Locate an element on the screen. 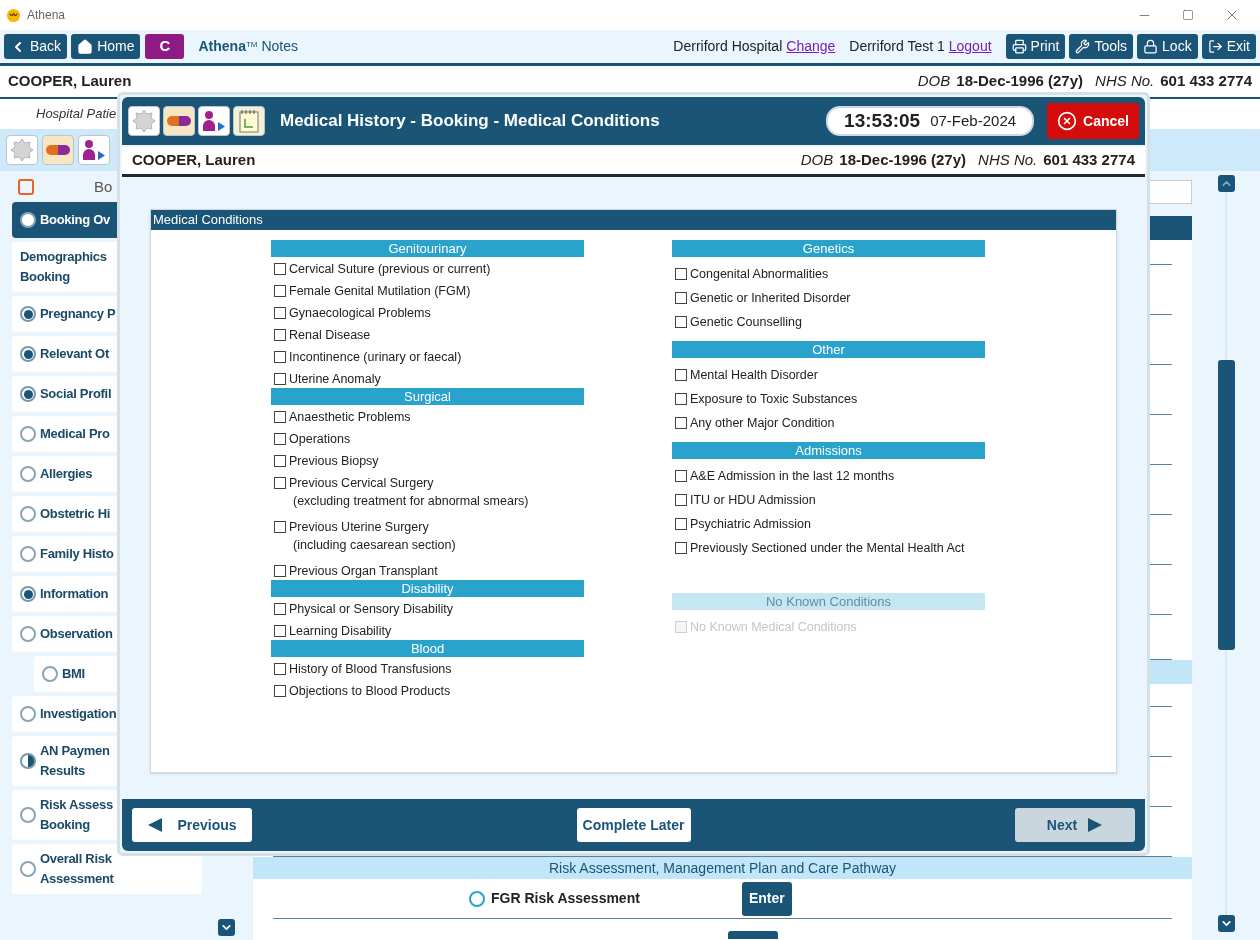 This screenshot has width=1260, height=940. dob-value: 18-Dec-1996 (27y) is located at coordinates (1020, 81).